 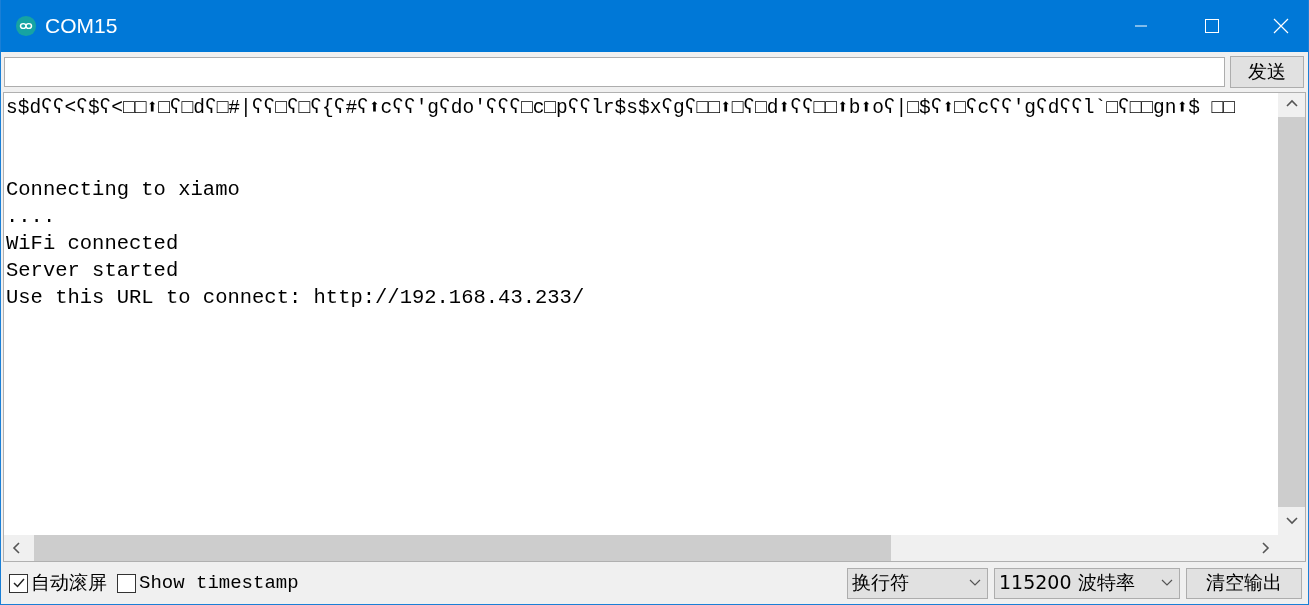 What do you see at coordinates (93, 244) in the screenshot?
I see `output-line: WiFi connected` at bounding box center [93, 244].